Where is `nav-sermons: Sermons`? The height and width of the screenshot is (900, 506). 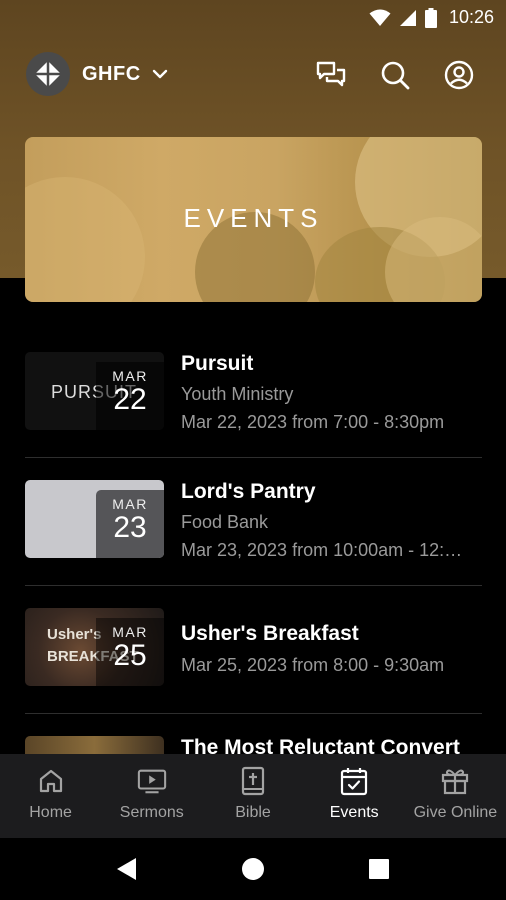
nav-sermons: Sermons is located at coordinates (151, 796).